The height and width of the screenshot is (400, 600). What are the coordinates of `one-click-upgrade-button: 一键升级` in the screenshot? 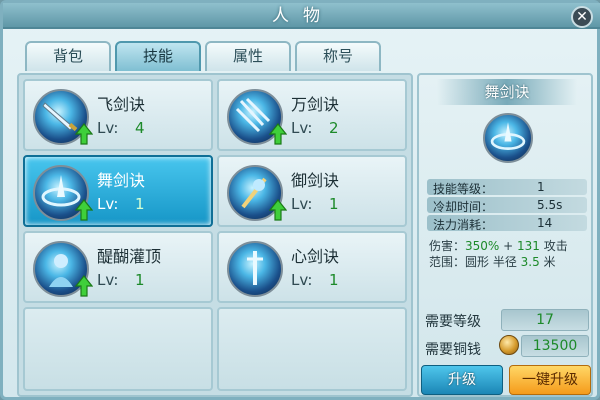 It's located at (550, 380).